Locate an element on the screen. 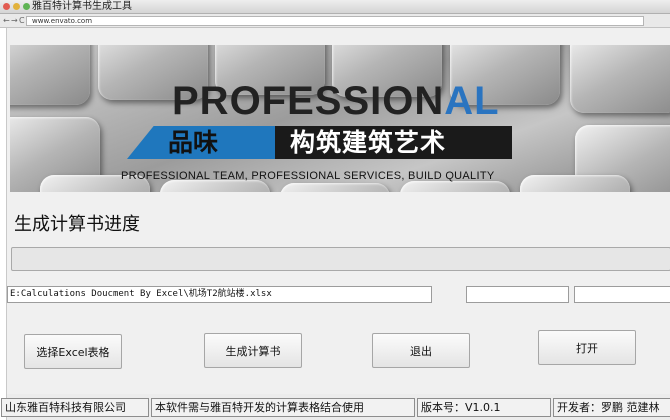  browser-toolbar: ← → C www.envato.com is located at coordinates (335, 21).